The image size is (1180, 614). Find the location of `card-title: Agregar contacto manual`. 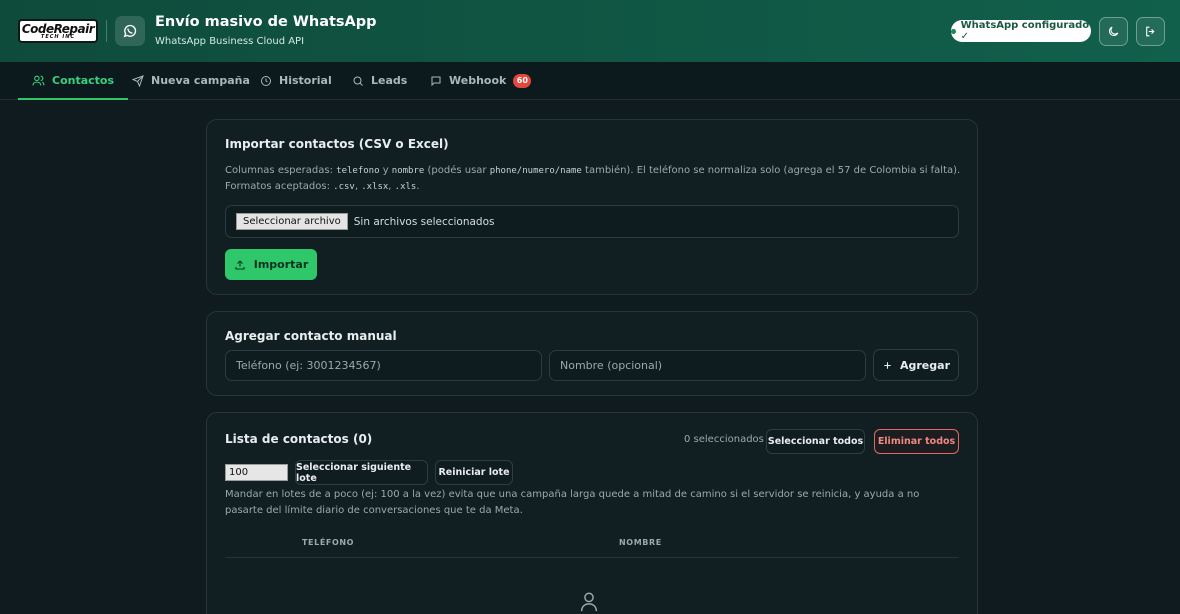

card-title: Agregar contacto manual is located at coordinates (311, 336).